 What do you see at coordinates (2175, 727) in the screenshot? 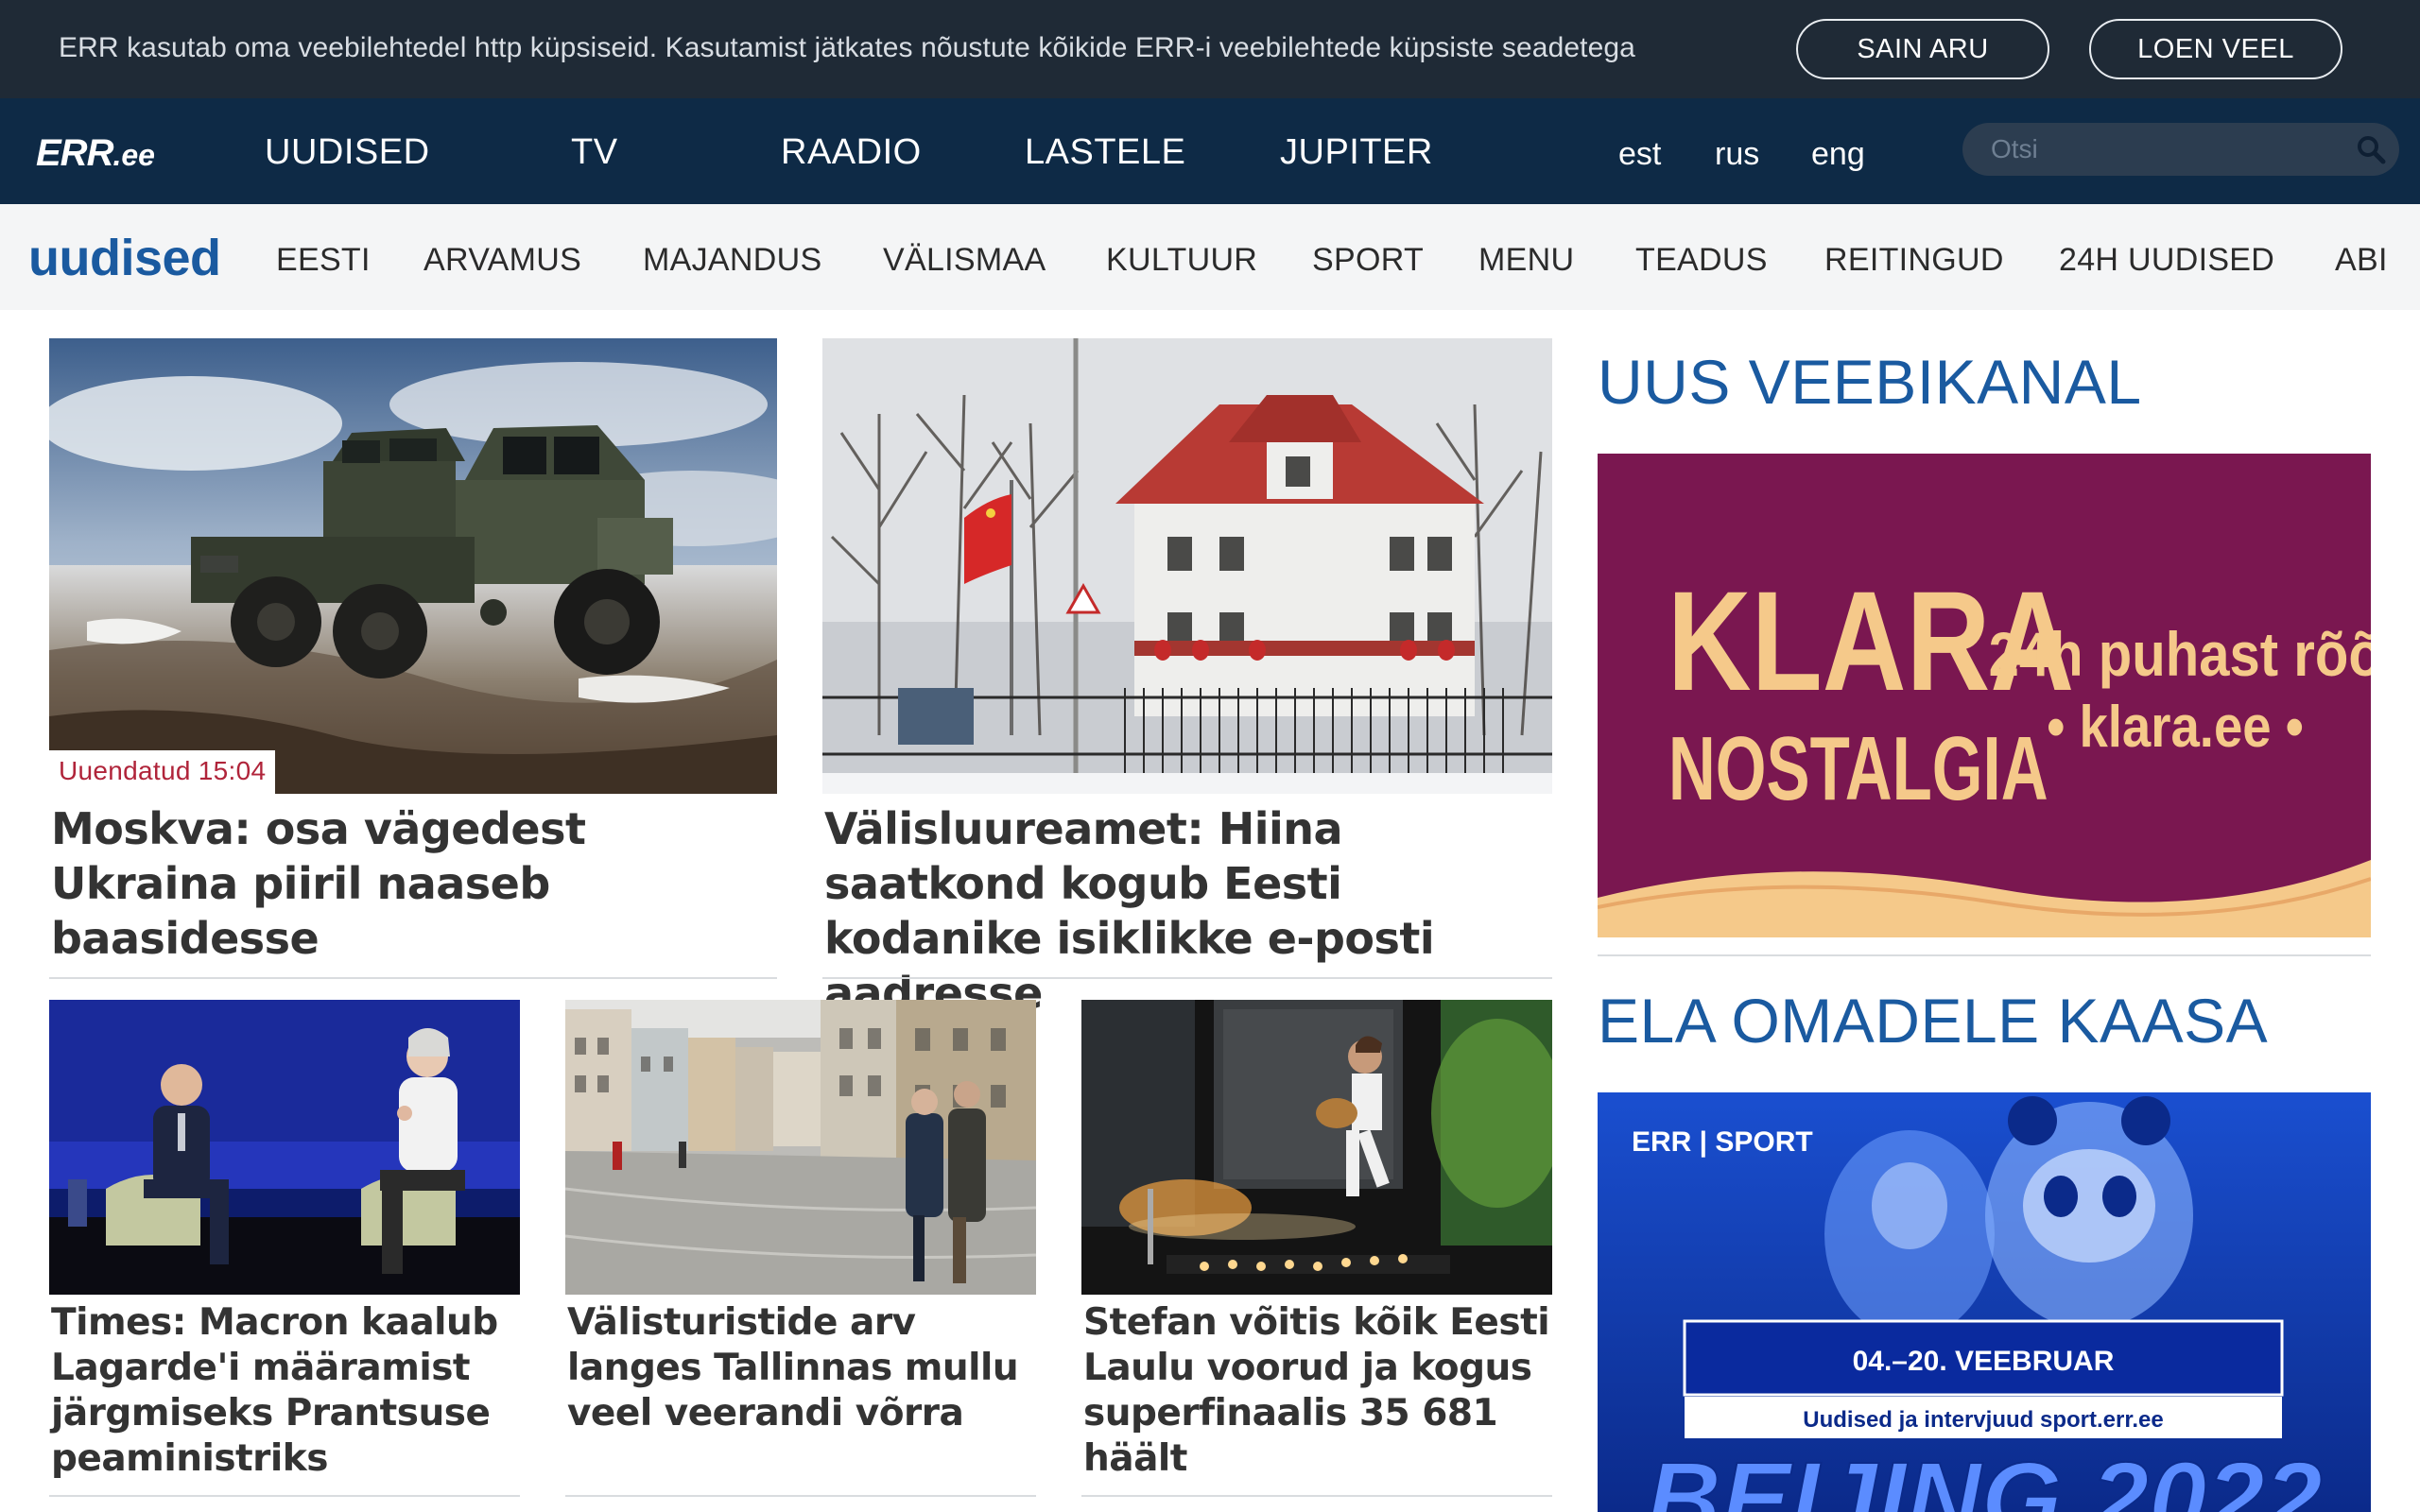
I see `klara-url: • klara.ee •` at bounding box center [2175, 727].